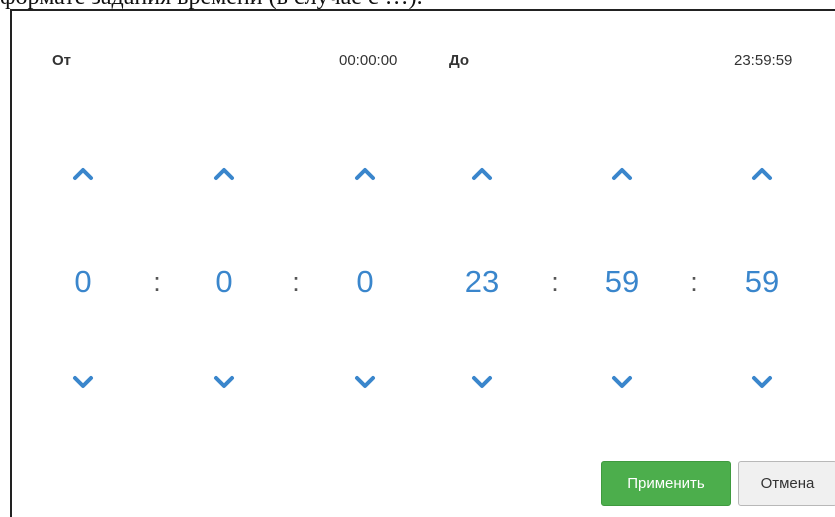  I want to click on from-hours-decrement-button, so click(83, 382).